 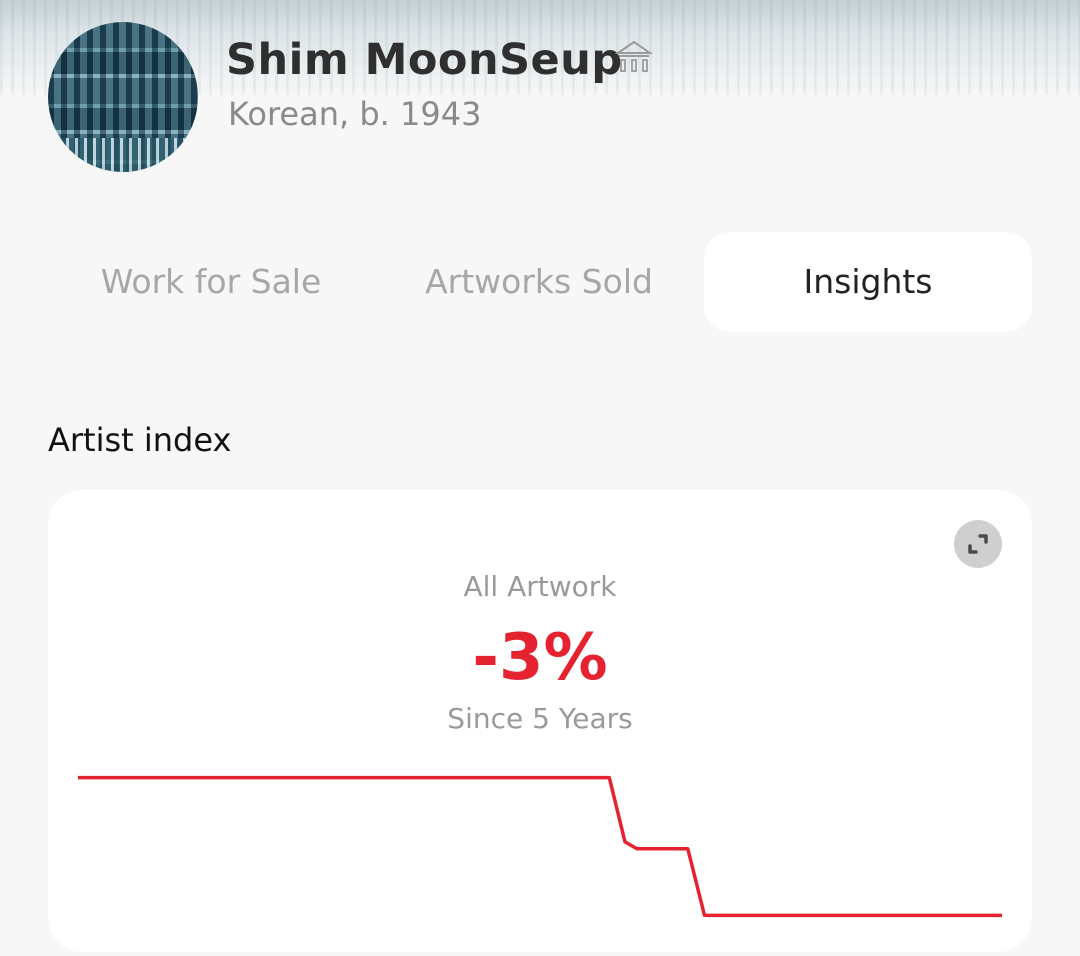 I want to click on expand-button, so click(x=978, y=544).